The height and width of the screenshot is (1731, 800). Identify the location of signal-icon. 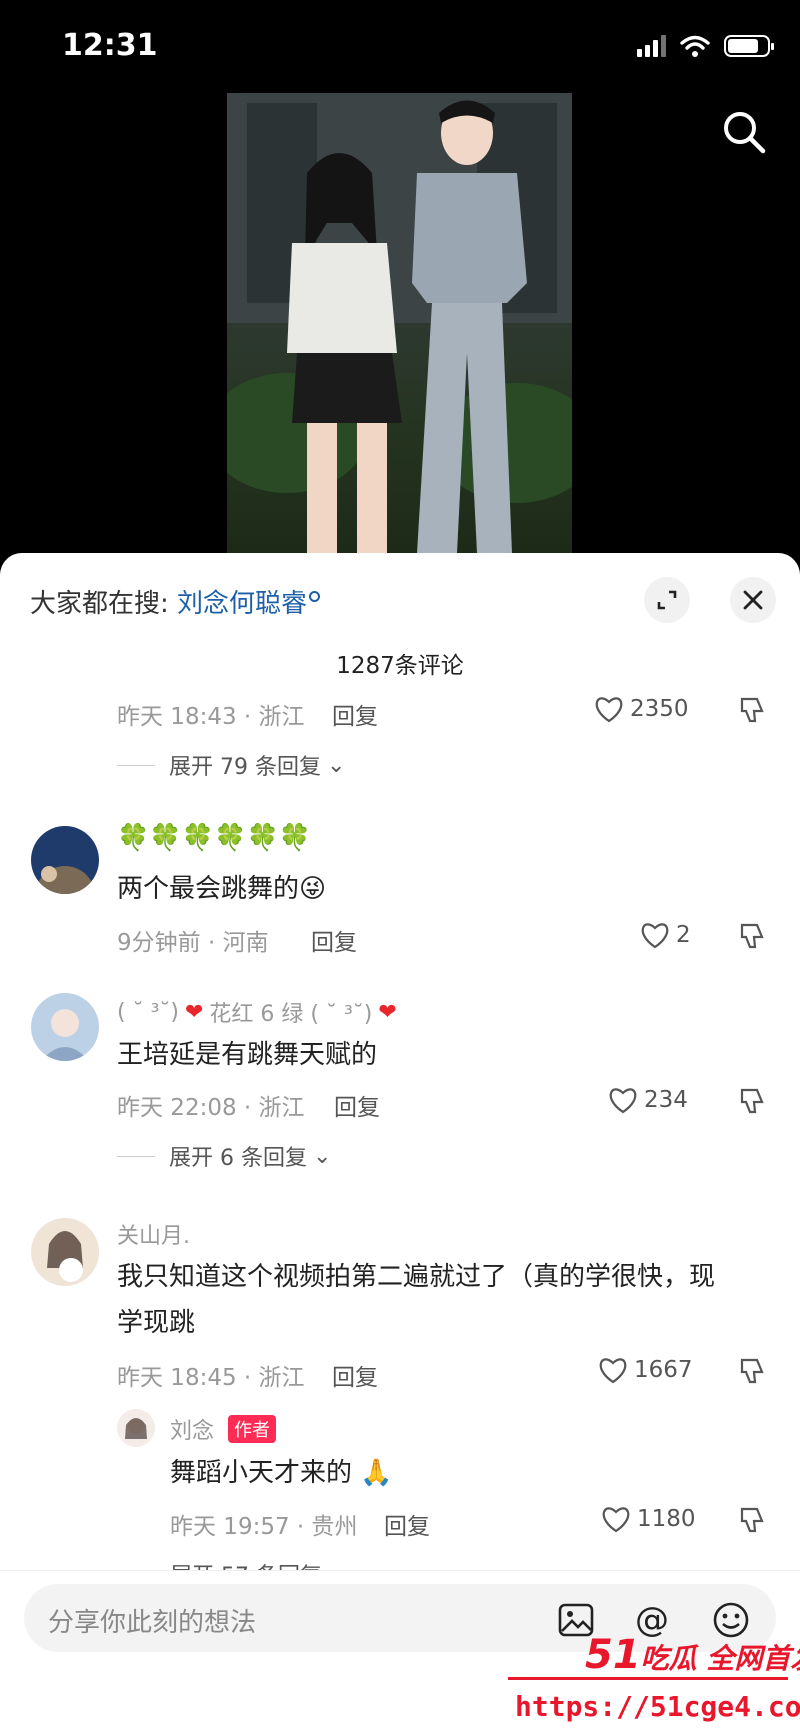
(651, 46).